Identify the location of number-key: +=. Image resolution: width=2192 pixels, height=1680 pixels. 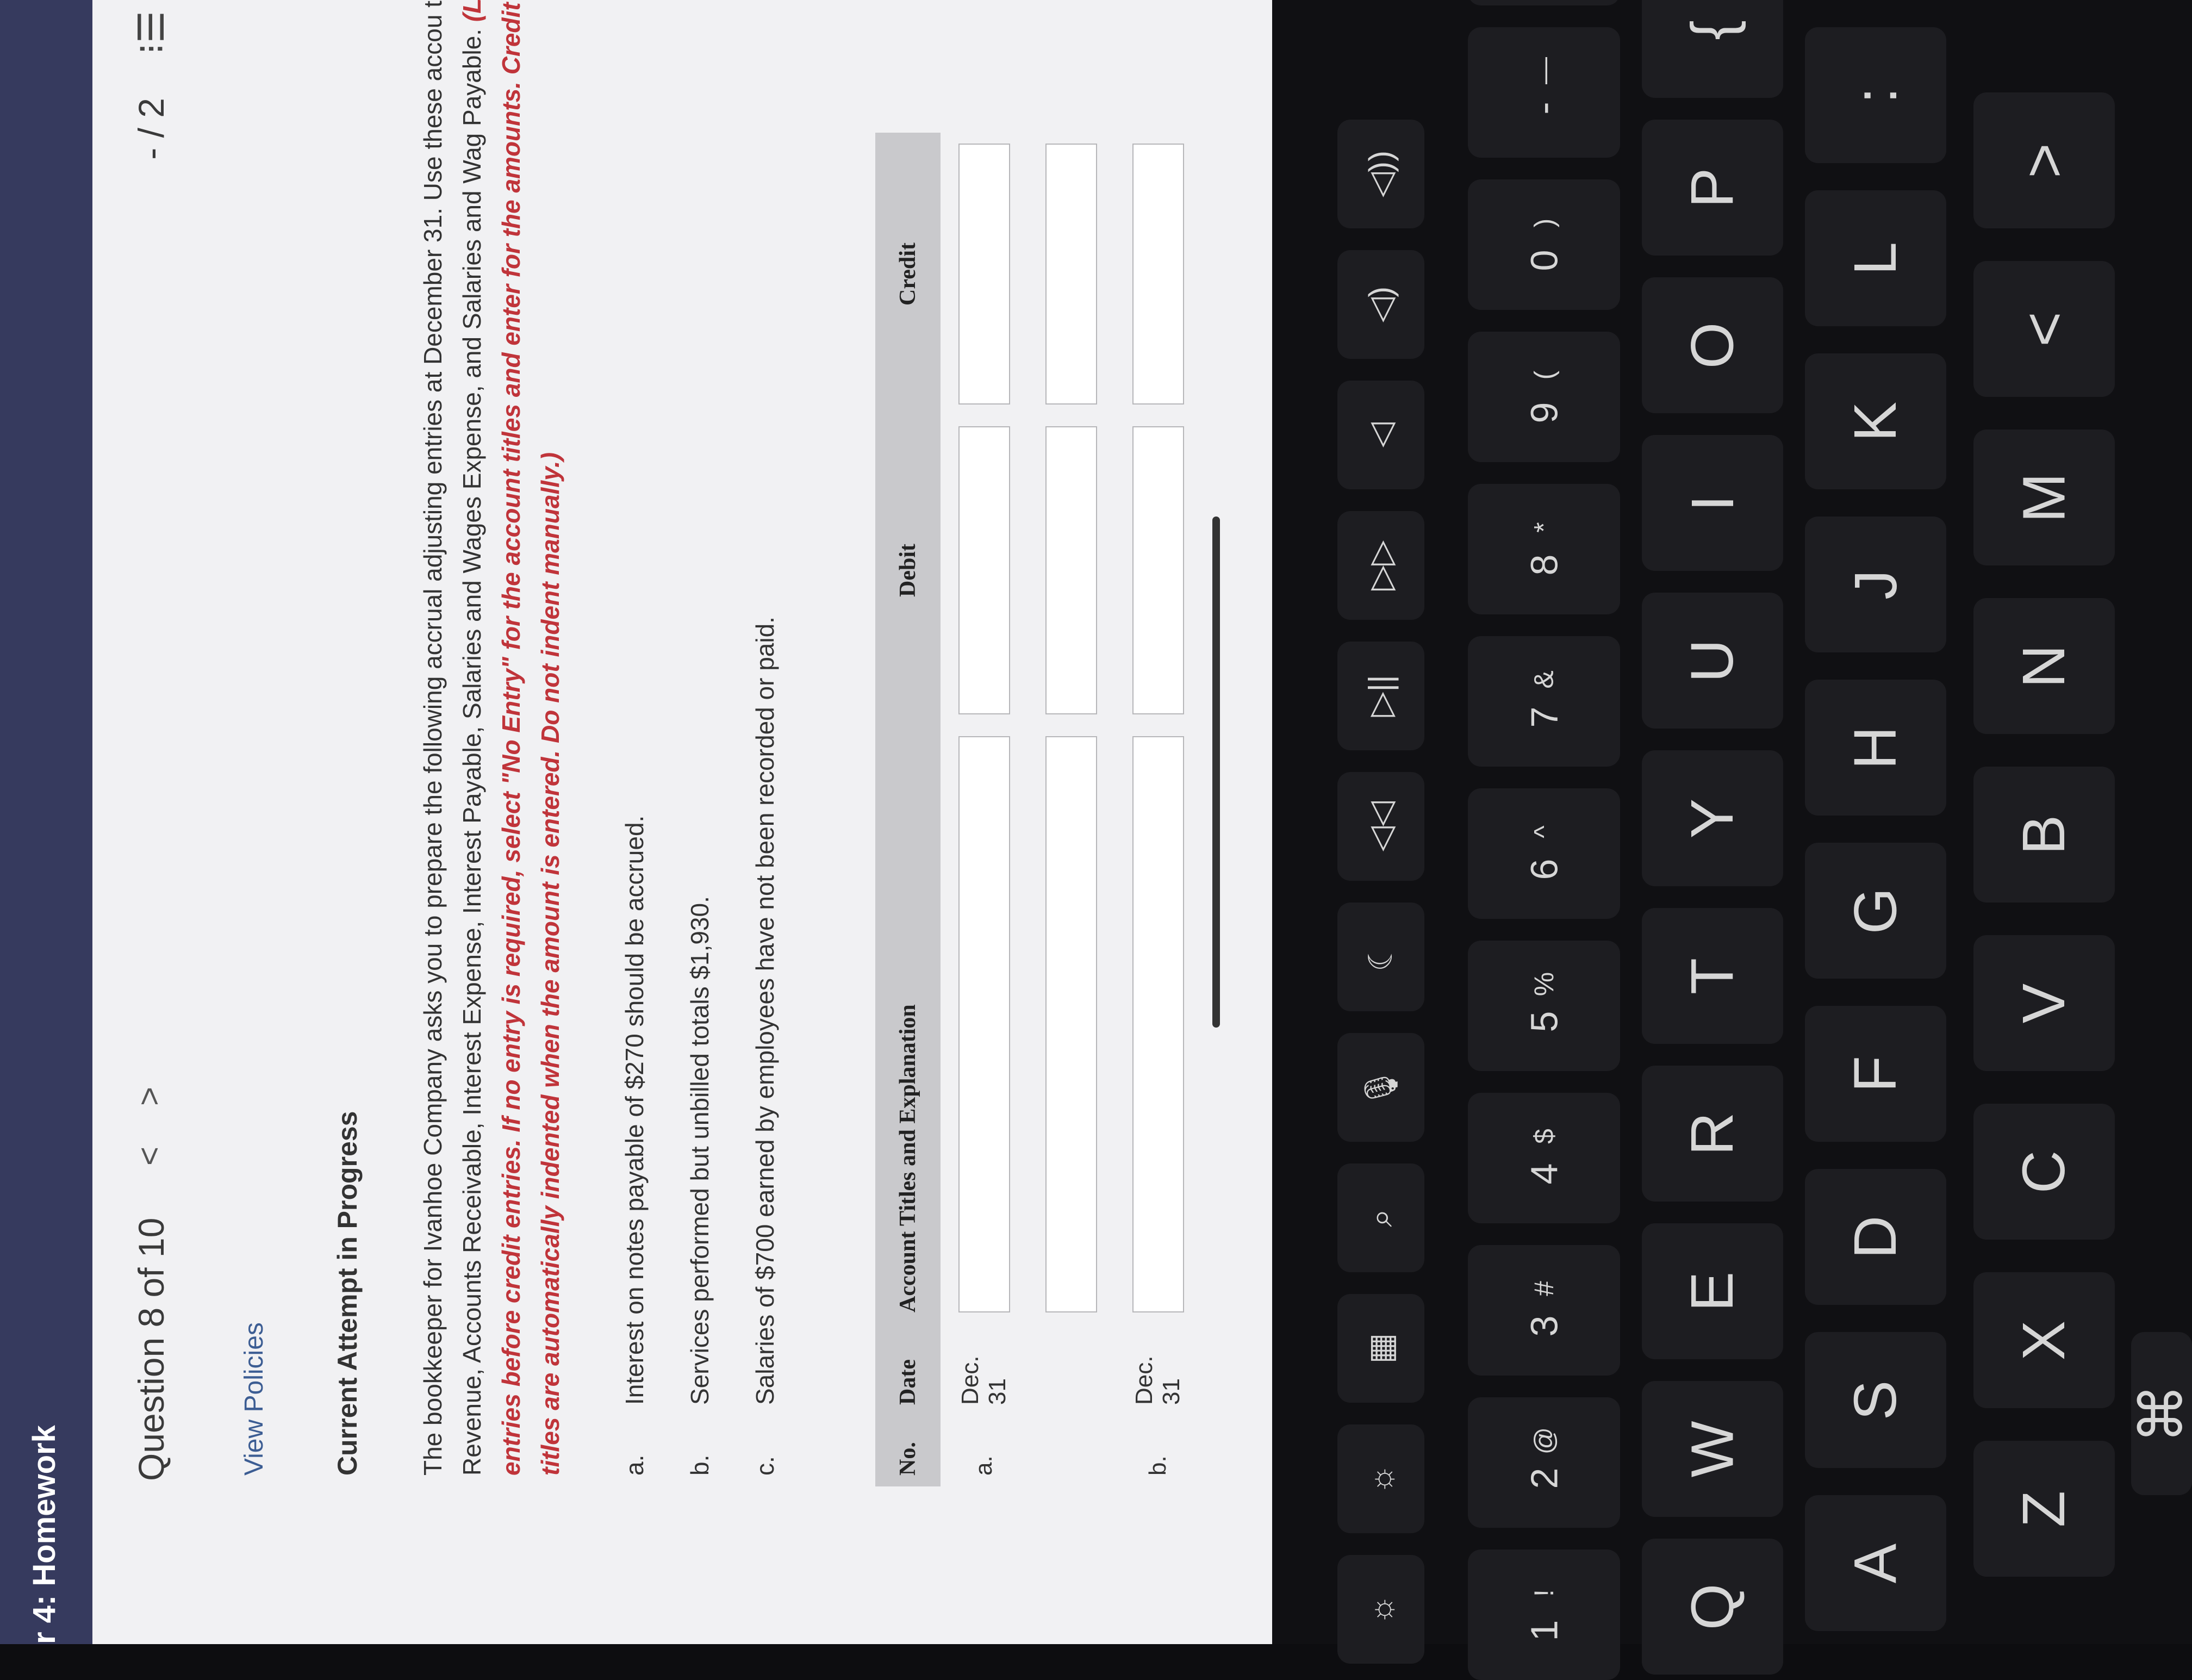
(1544, 2).